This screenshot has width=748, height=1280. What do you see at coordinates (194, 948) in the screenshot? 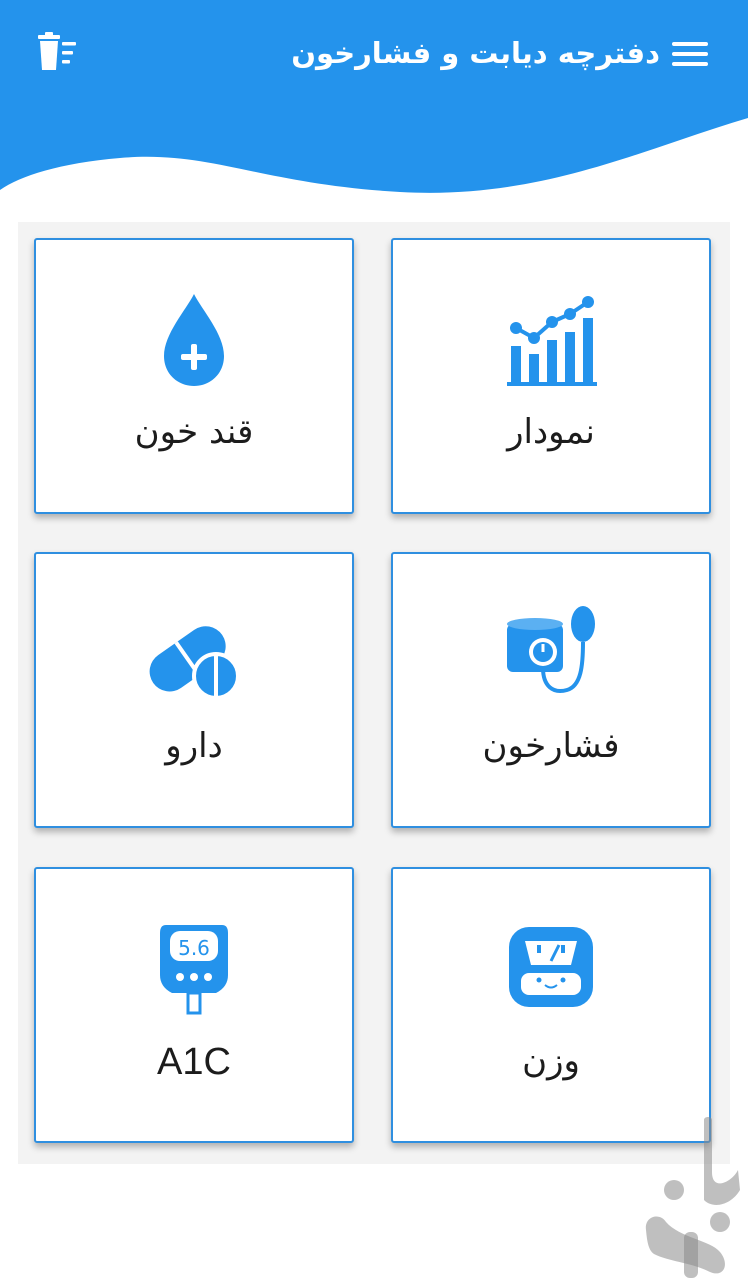
I see `glucometer-reading: 5.6` at bounding box center [194, 948].